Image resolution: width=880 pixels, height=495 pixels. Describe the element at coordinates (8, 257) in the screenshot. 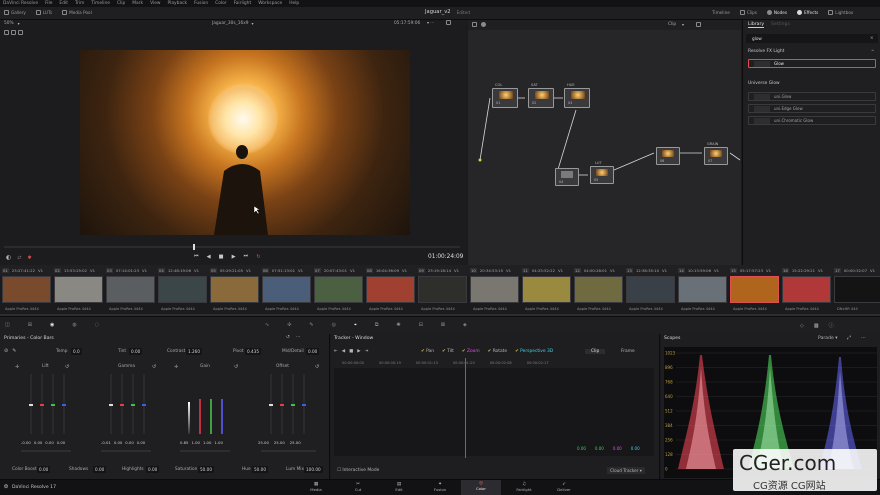

I see `audio-icon: ◐` at that location.